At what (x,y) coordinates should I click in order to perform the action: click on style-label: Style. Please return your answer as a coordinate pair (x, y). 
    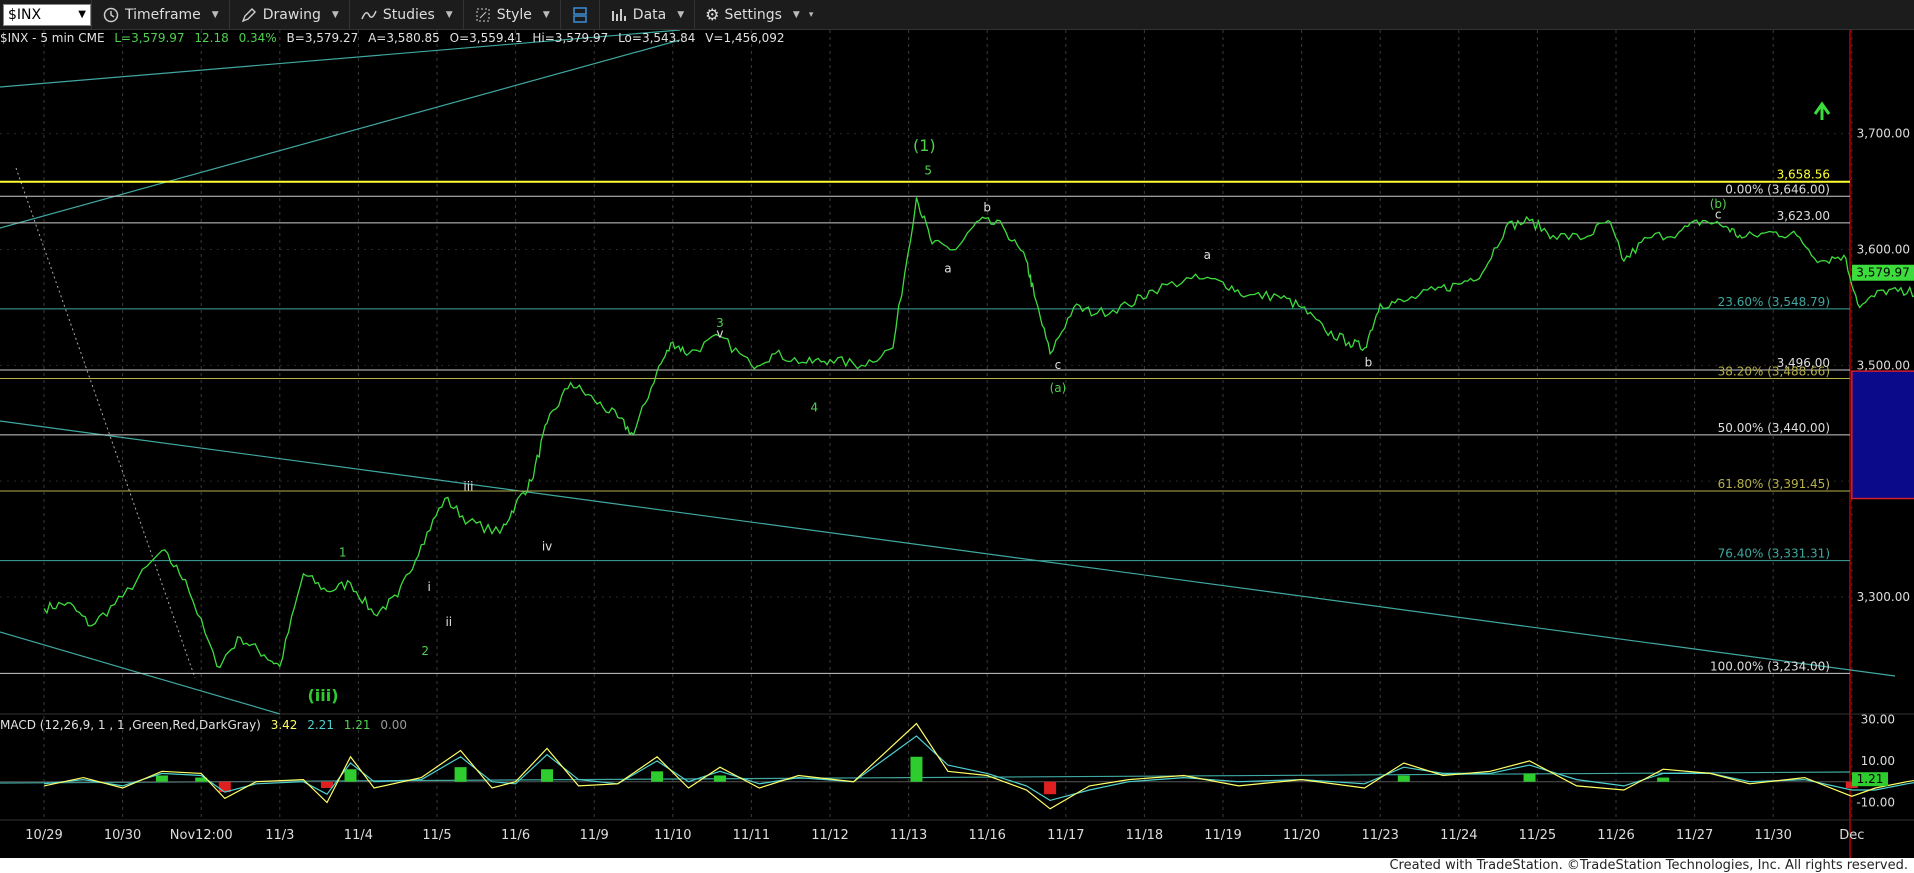
    Looking at the image, I should click on (514, 14).